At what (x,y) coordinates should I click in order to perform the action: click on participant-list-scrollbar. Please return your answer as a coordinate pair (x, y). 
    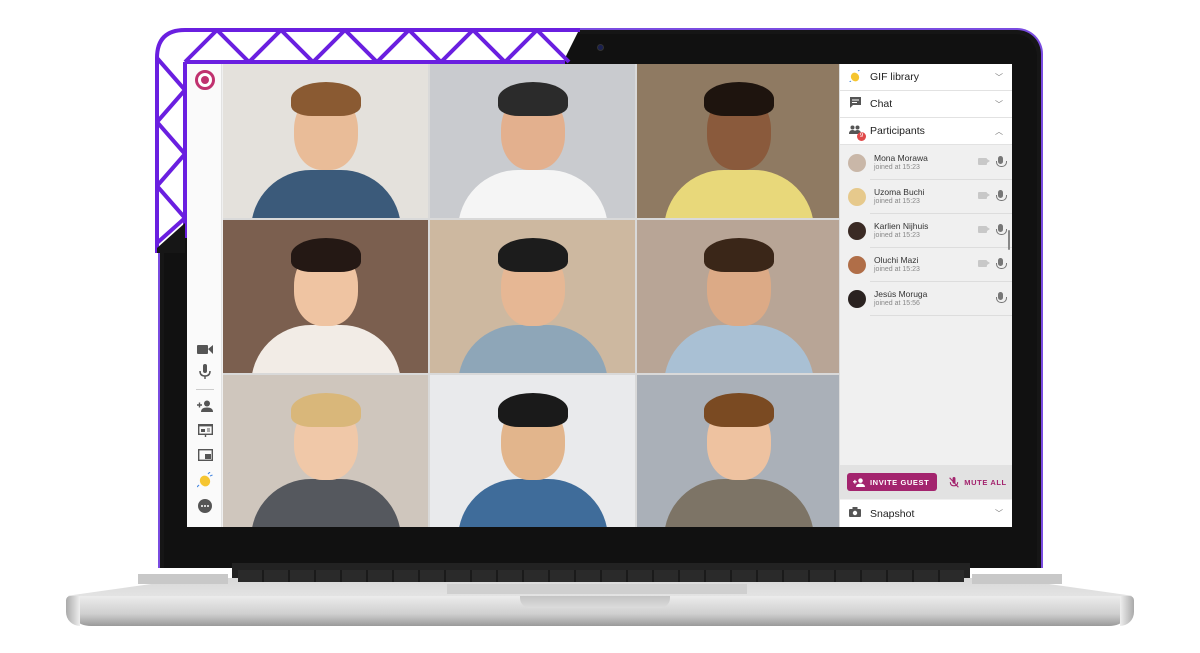
    Looking at the image, I should click on (1009, 240).